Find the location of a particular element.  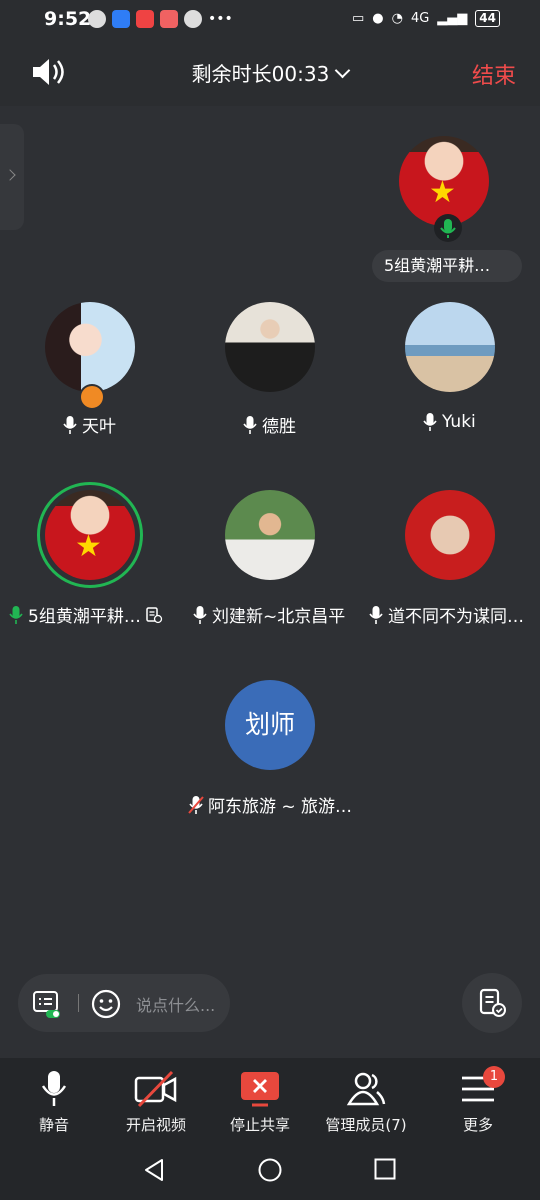

participant-label-1: 天叶 is located at coordinates (89, 424).